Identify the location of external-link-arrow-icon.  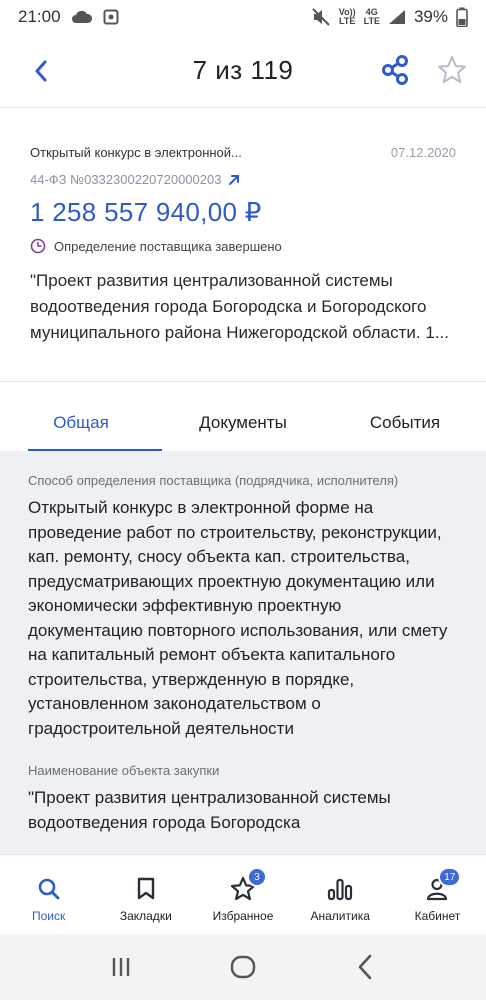
(234, 179).